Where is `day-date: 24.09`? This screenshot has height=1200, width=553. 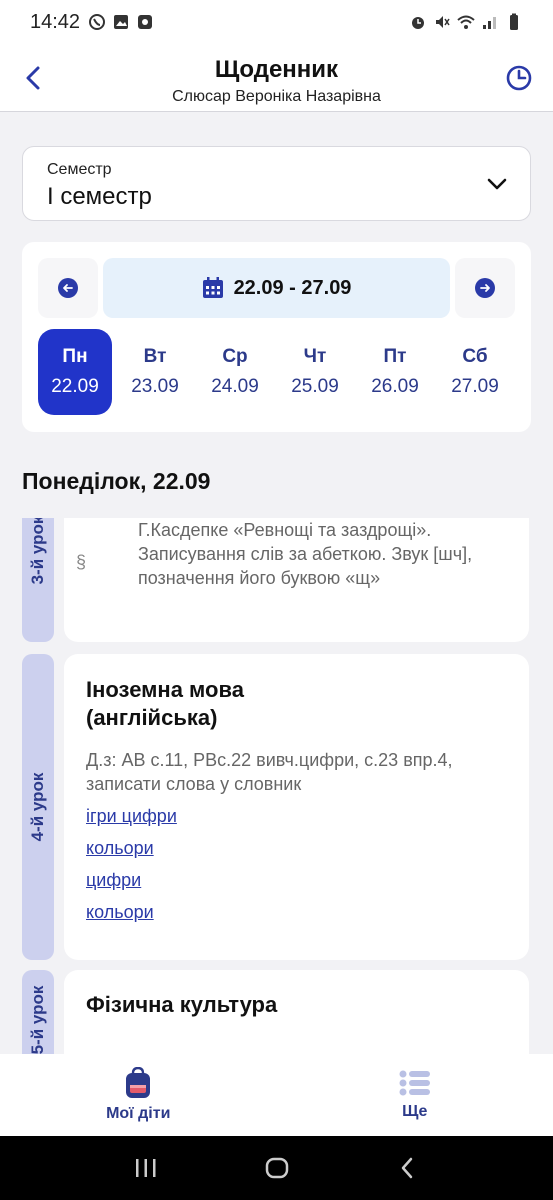 day-date: 24.09 is located at coordinates (235, 386).